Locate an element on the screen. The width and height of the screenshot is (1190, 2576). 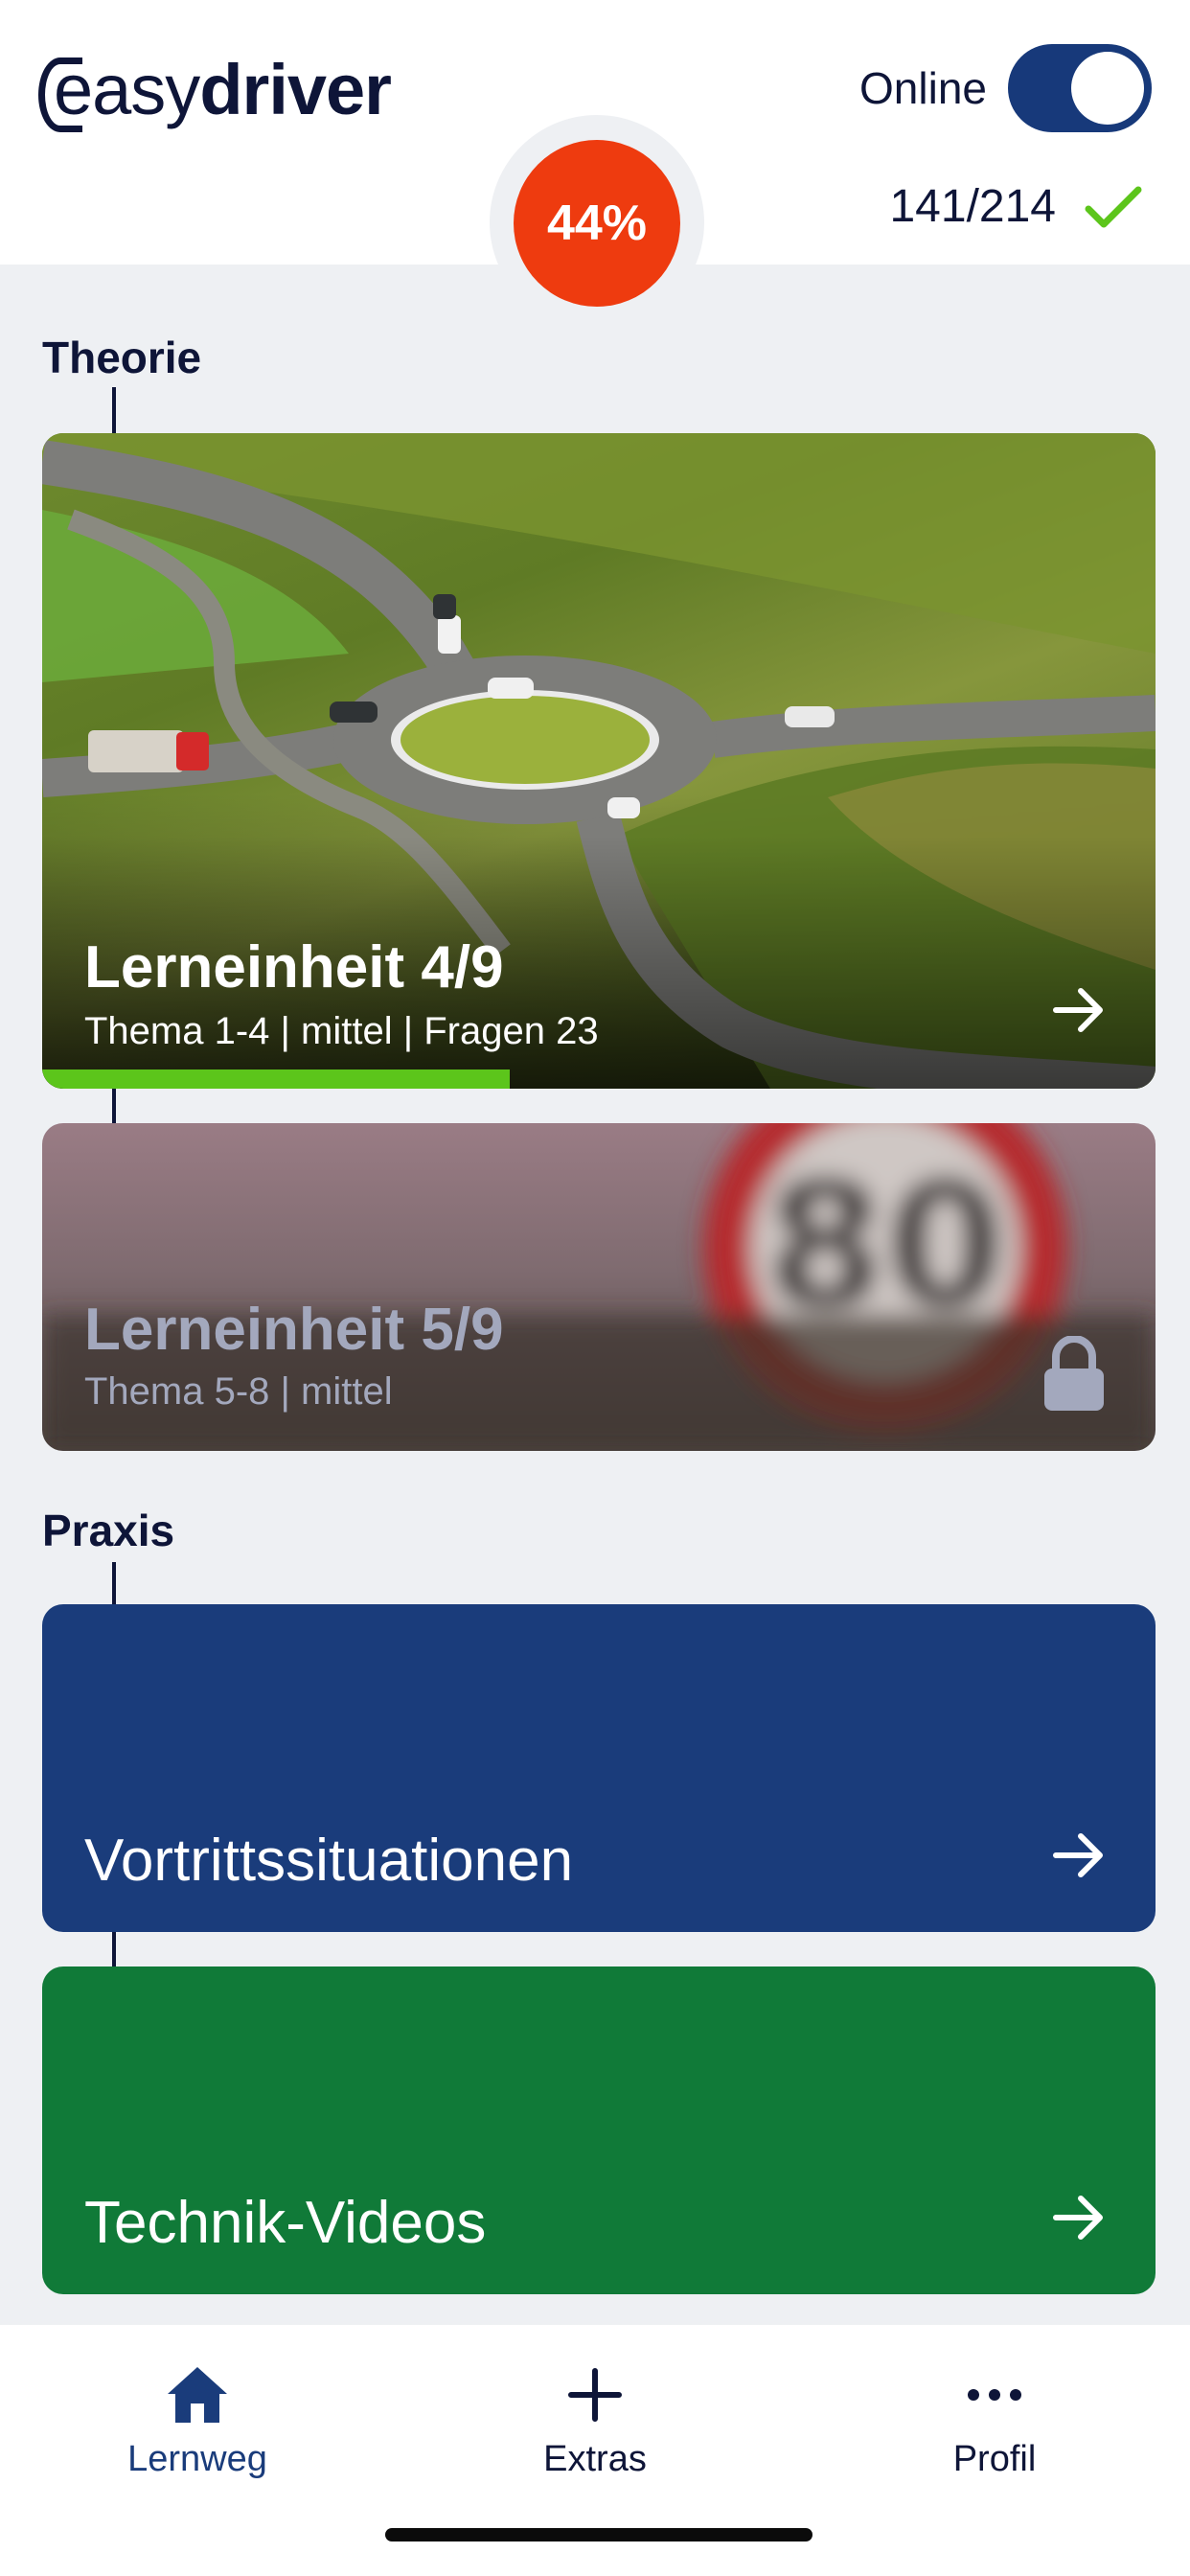
tab-profil: Profil is located at coordinates (995, 2422).